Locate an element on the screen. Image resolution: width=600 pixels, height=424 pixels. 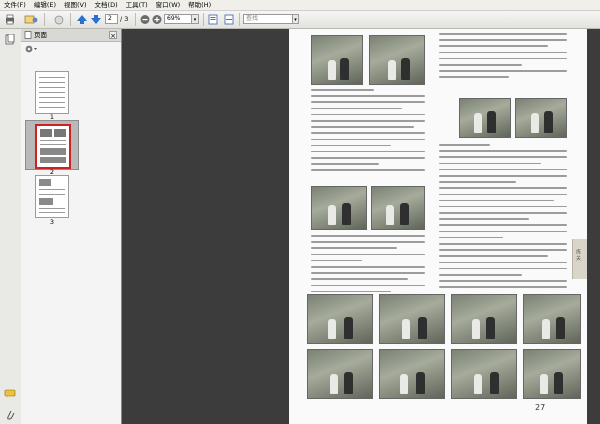
page-edge-tab: 练 关 is located at coordinates (579, 259).